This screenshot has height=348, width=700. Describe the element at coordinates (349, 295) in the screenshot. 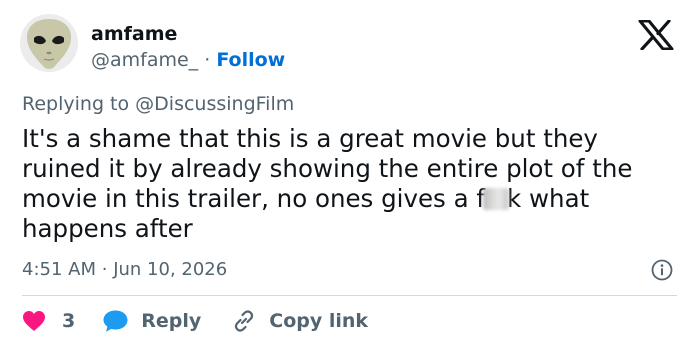

I see `divider` at that location.